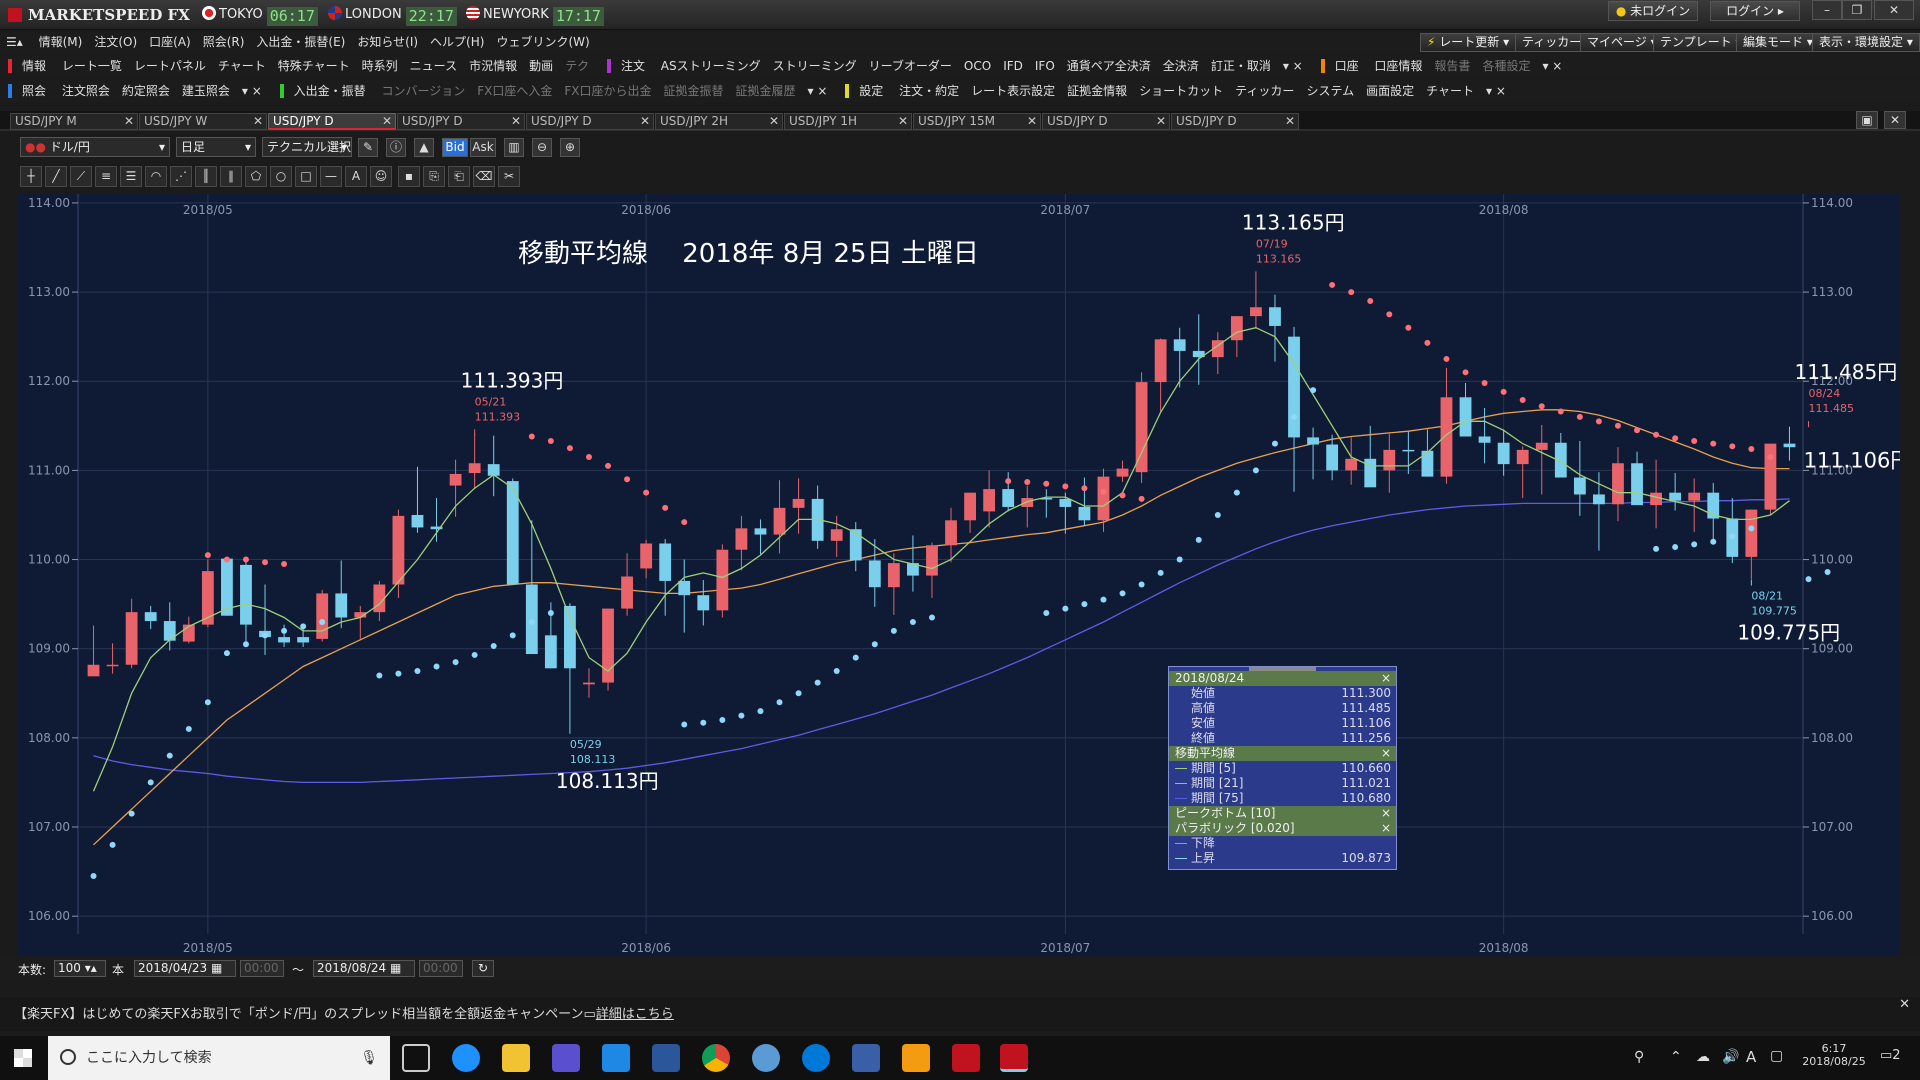  Describe the element at coordinates (74, 121) in the screenshot. I see `tab-usdjpy-m: USD/JPY M ✕` at that location.